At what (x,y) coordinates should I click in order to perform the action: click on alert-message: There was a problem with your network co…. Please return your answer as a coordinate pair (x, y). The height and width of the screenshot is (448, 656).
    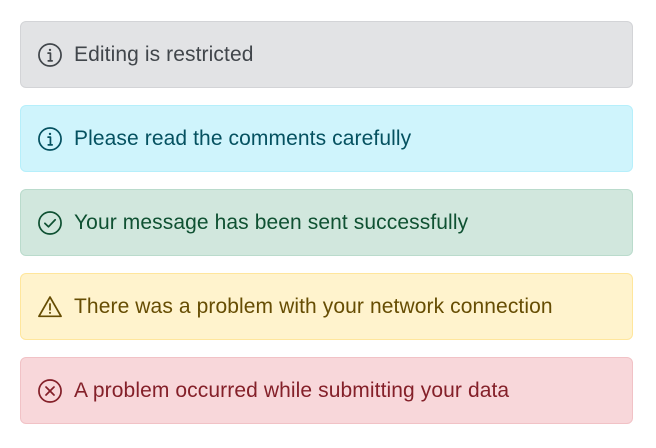
    Looking at the image, I should click on (313, 306).